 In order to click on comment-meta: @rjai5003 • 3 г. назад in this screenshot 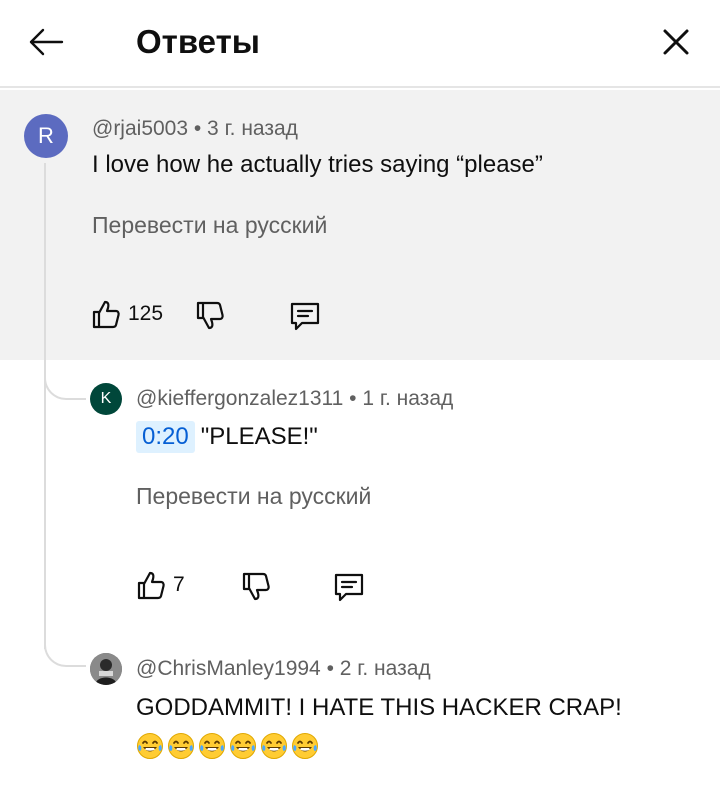, I will do `click(195, 128)`.